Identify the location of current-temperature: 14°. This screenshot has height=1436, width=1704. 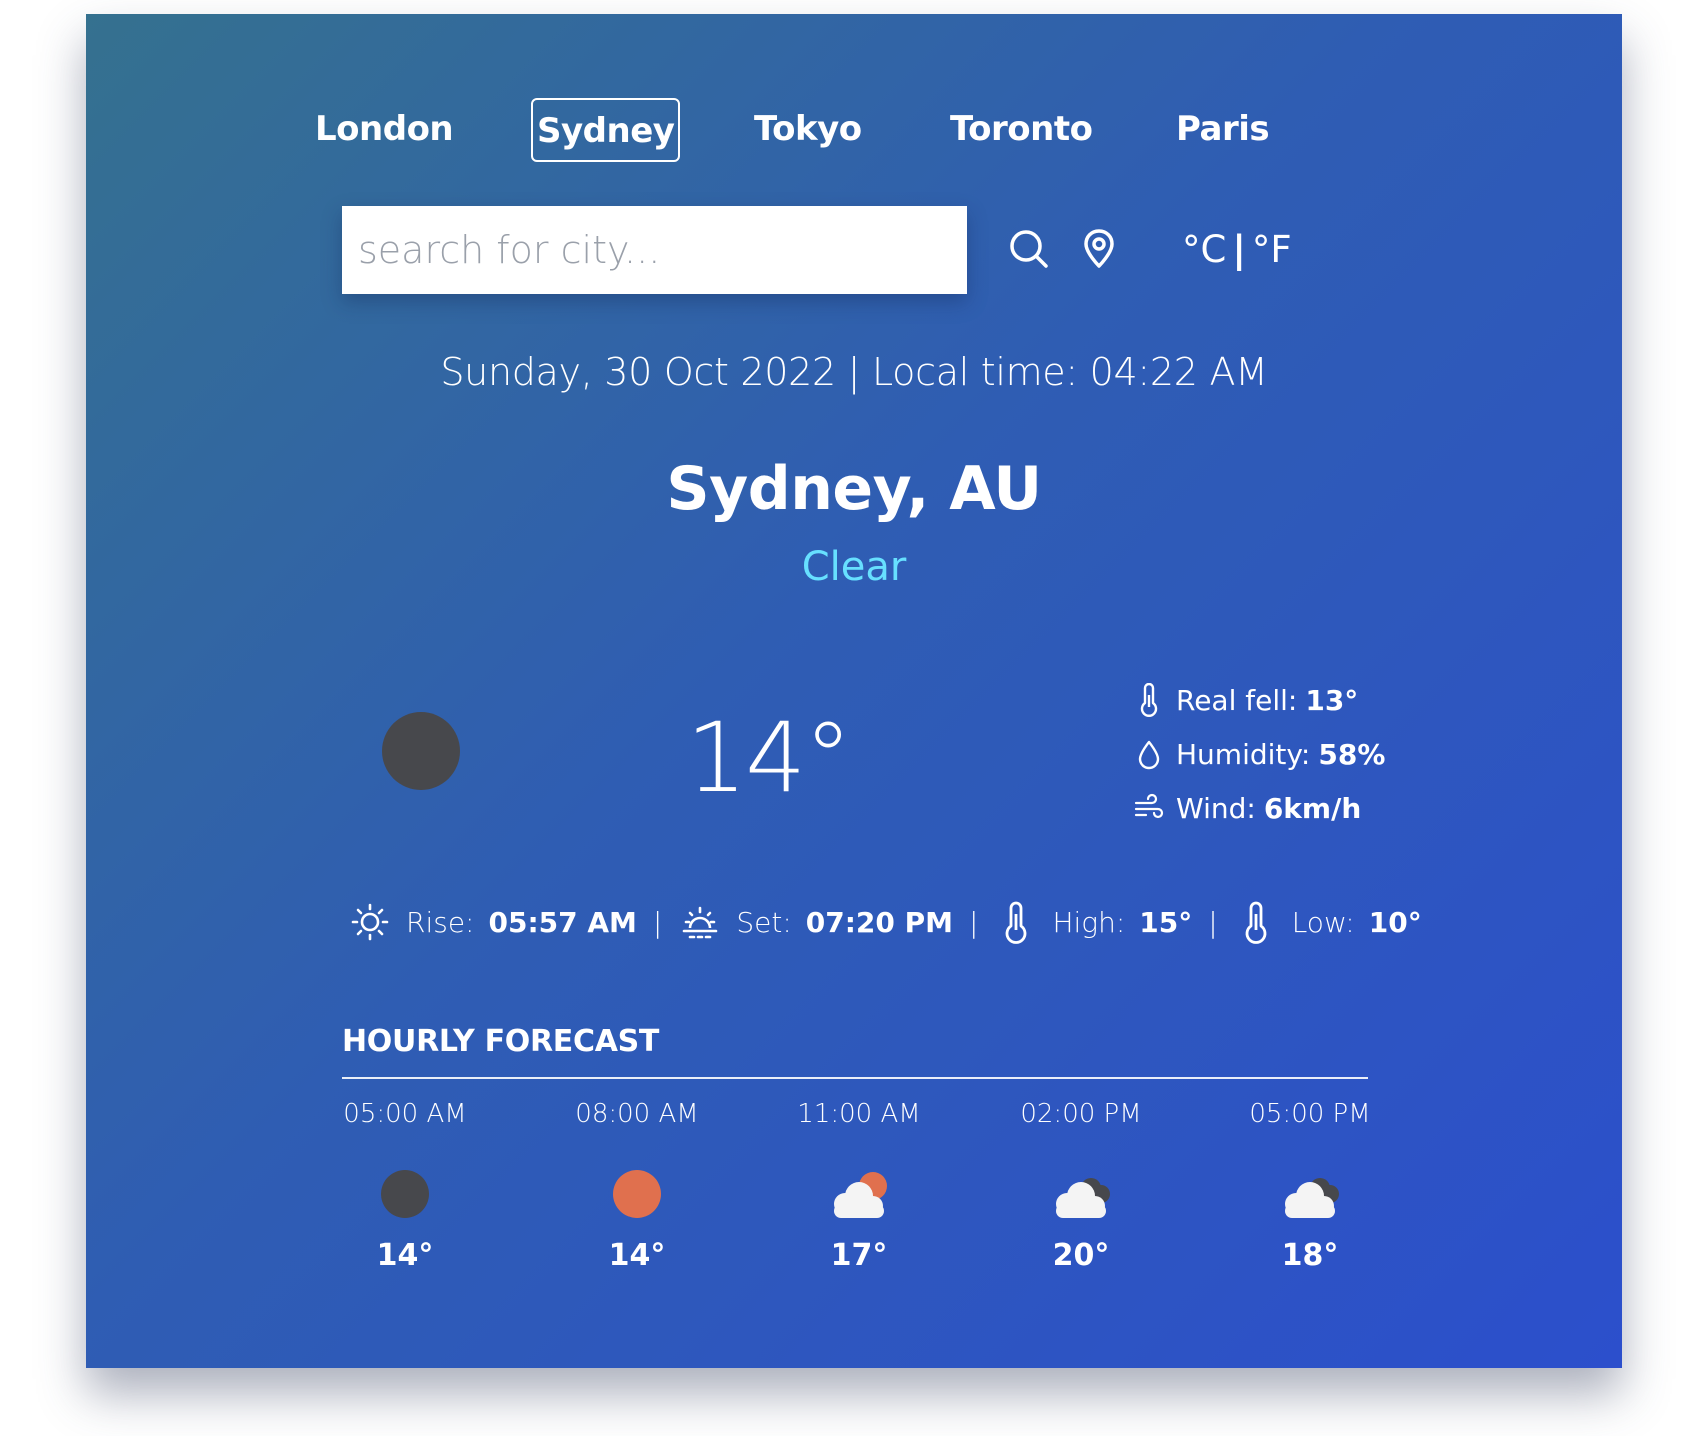
(769, 758).